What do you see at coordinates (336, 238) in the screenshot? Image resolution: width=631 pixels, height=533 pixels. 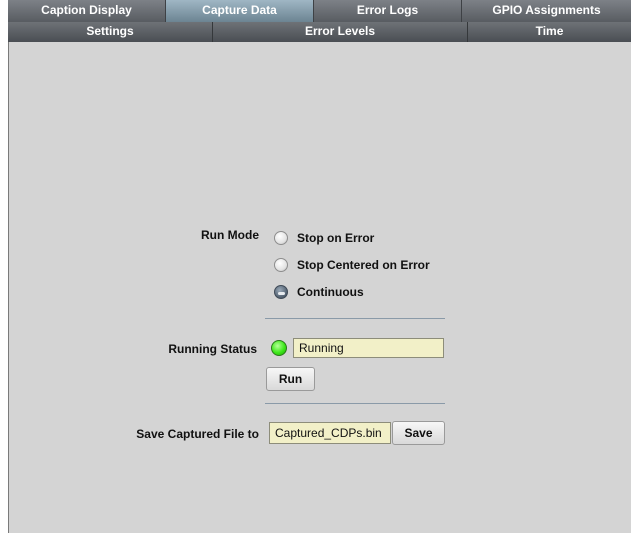 I see `radio-label: Stop on Error` at bounding box center [336, 238].